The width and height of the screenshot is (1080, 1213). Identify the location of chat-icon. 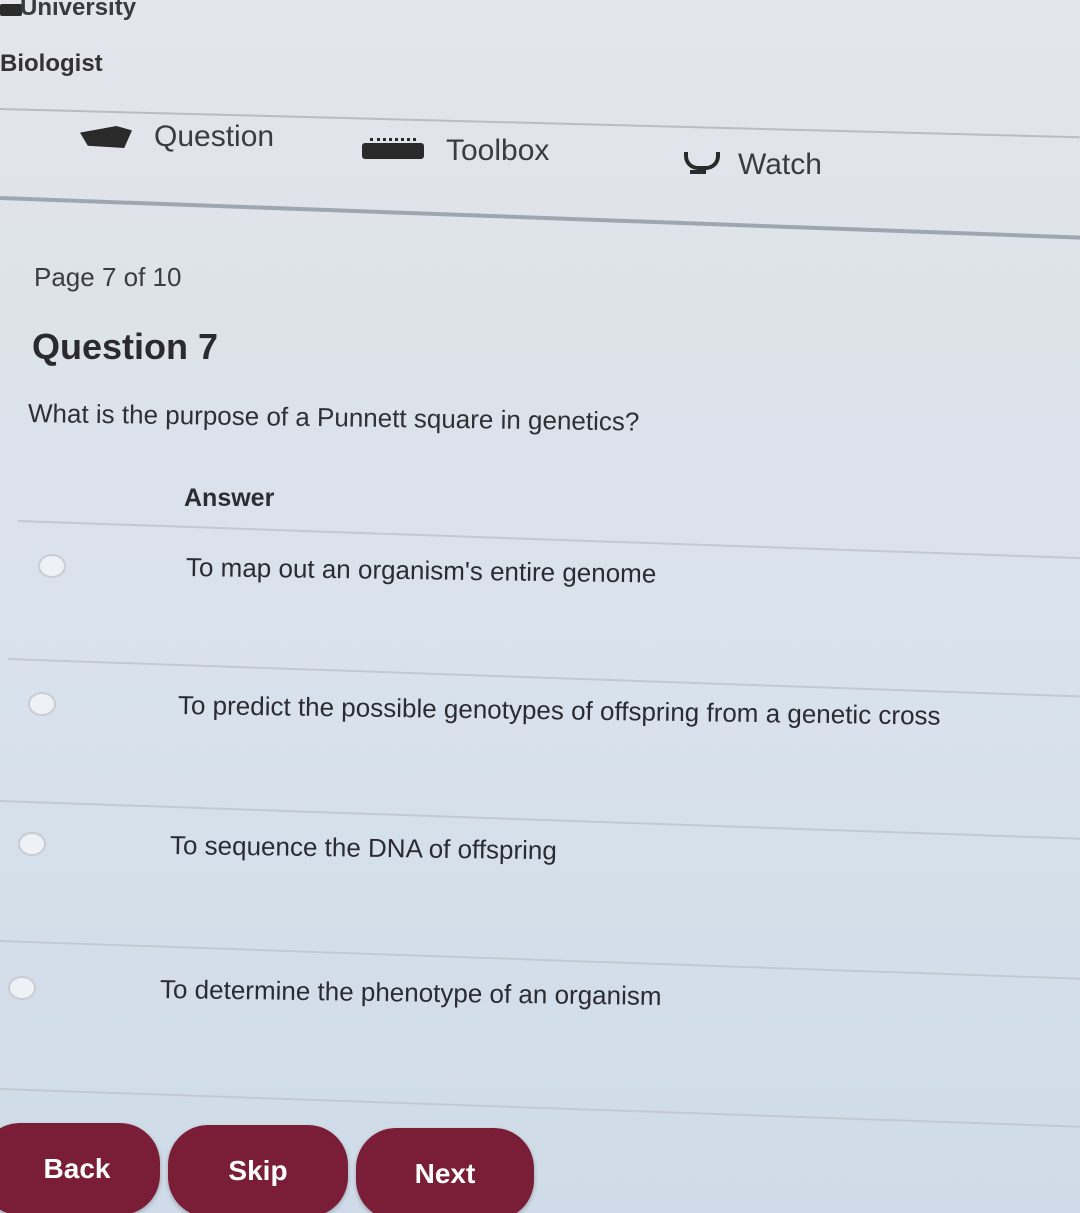
(106, 137).